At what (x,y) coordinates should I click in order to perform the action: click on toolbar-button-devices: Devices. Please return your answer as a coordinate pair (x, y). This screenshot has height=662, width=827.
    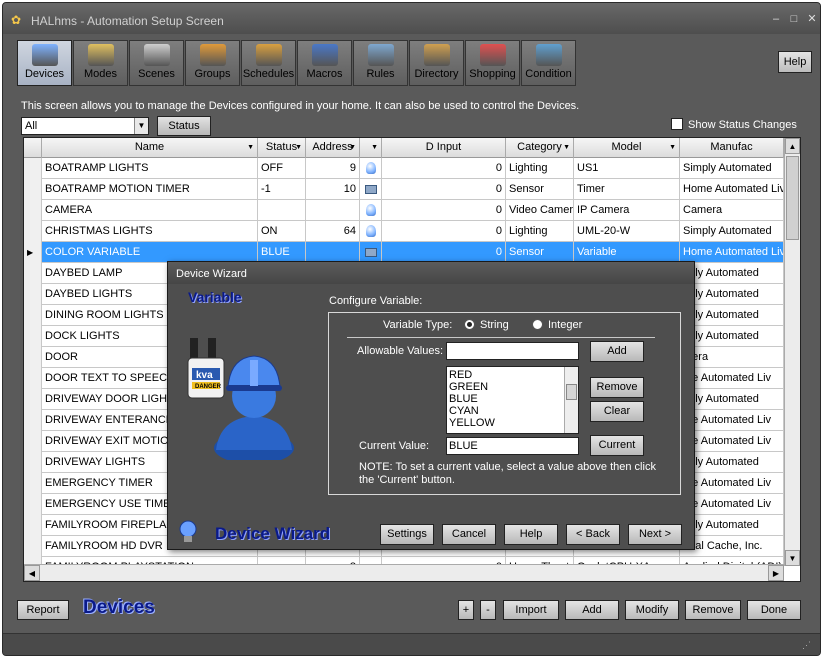
    Looking at the image, I should click on (44, 63).